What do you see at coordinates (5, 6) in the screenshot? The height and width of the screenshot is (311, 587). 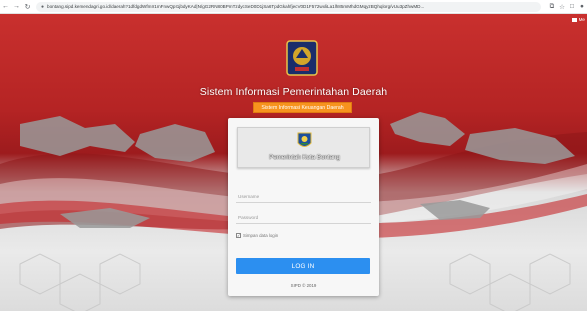 I see `back-arrow-icon: ←` at bounding box center [5, 6].